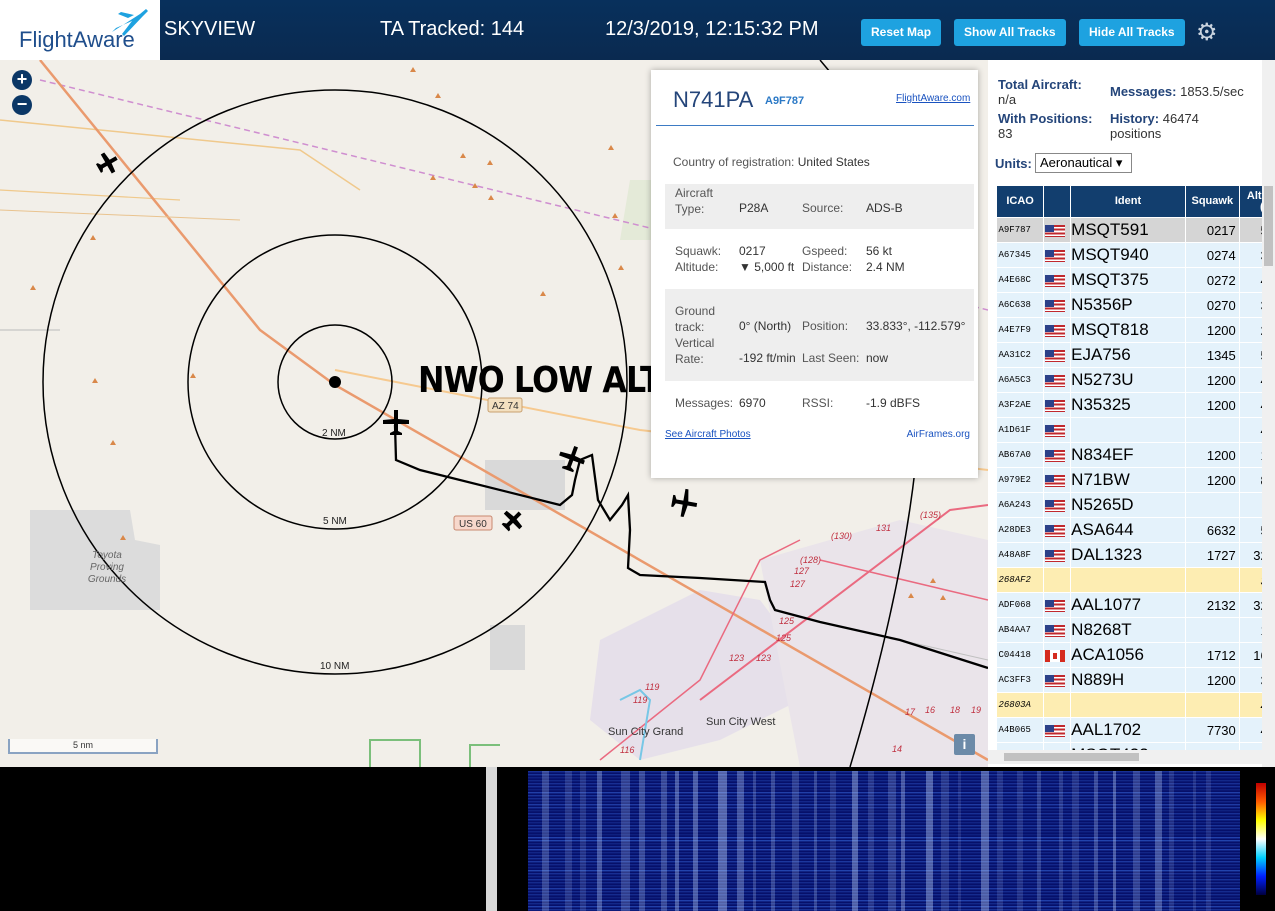 The image size is (1275, 911). Describe the element at coordinates (334, 666) in the screenshot. I see `ring-label-10nm: 10 NM` at that location.